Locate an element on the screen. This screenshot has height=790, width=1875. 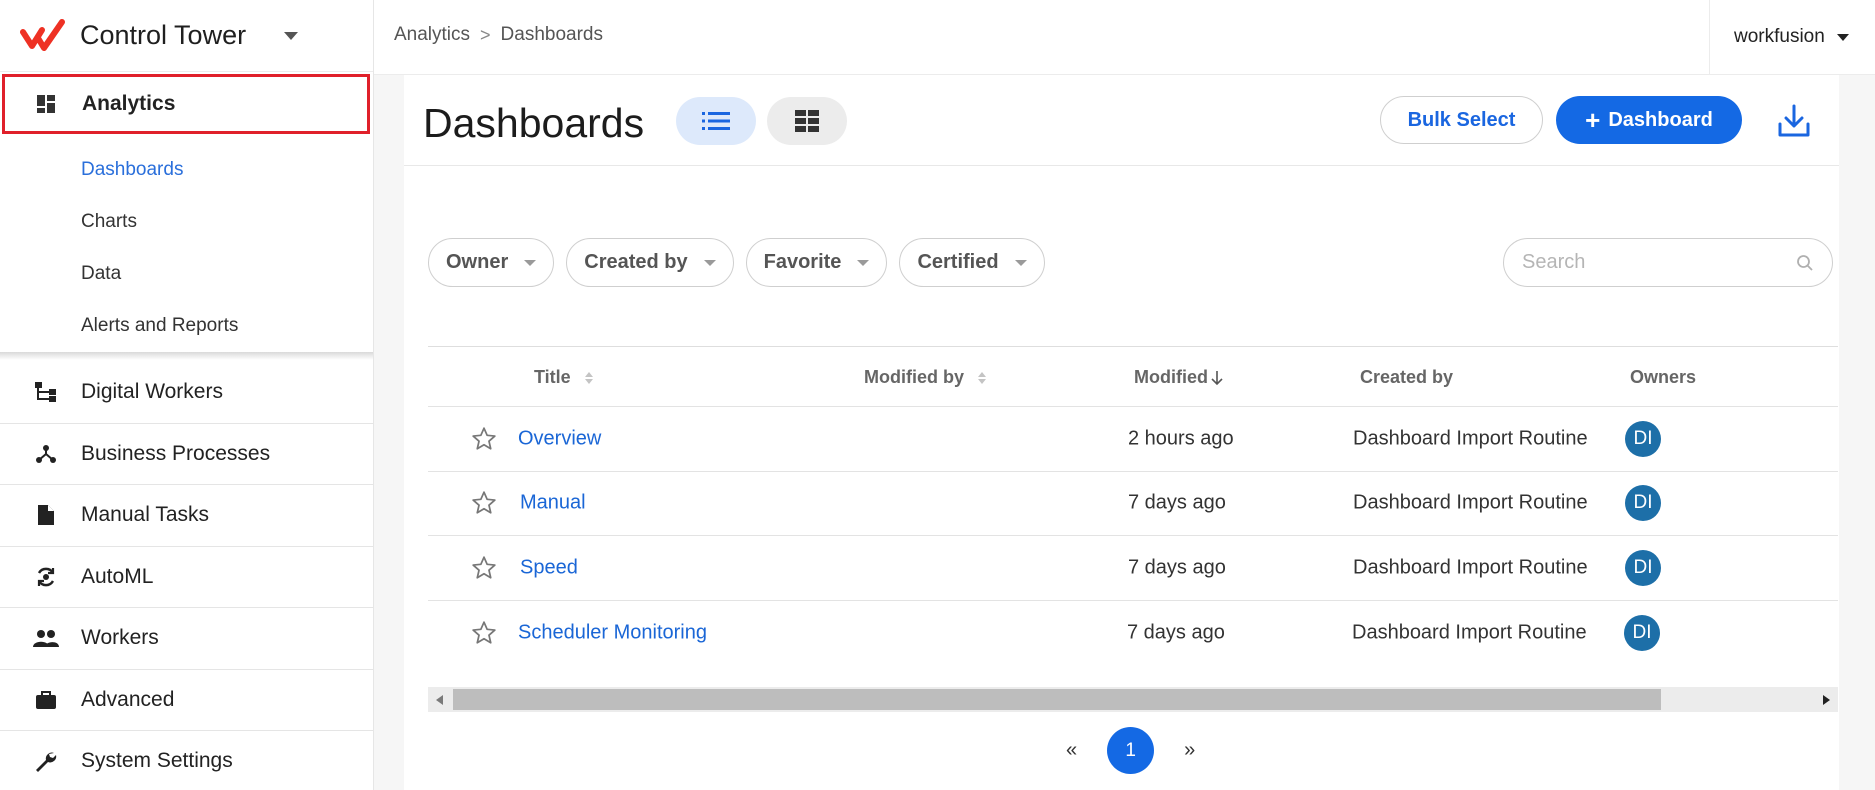
column-label: Modified by is located at coordinates (914, 377).